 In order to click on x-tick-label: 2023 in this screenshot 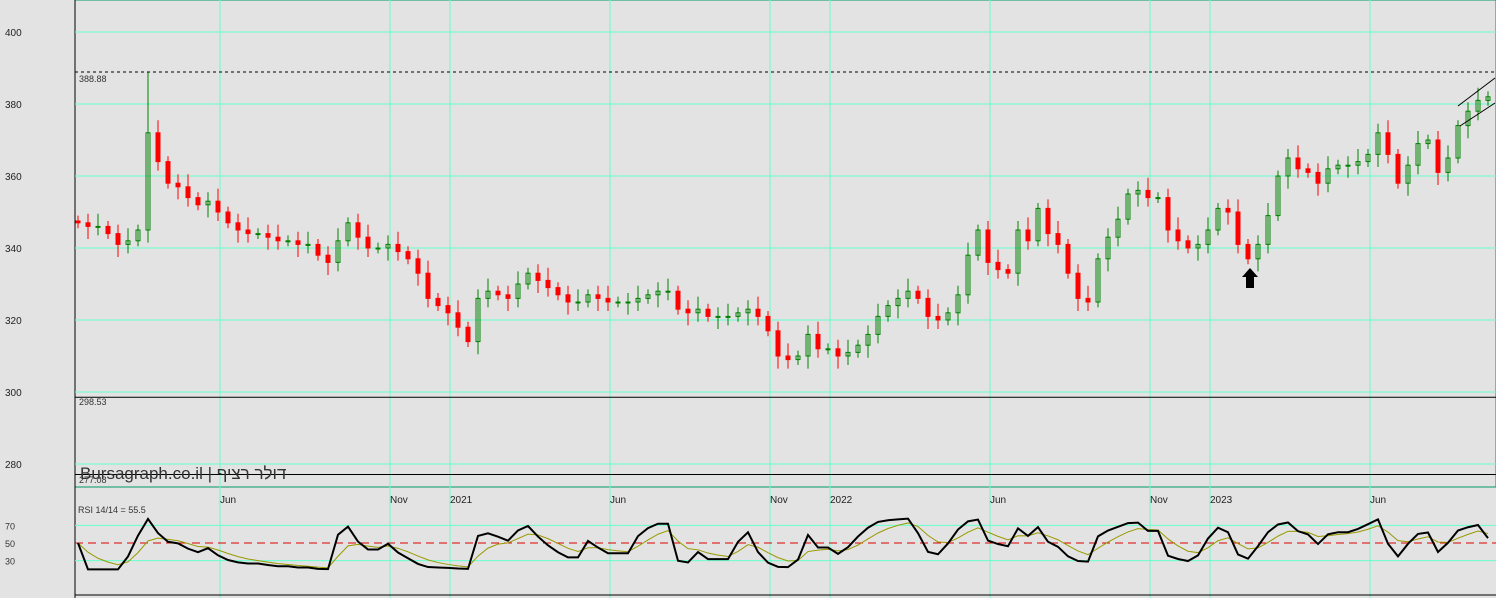, I will do `click(1221, 500)`.